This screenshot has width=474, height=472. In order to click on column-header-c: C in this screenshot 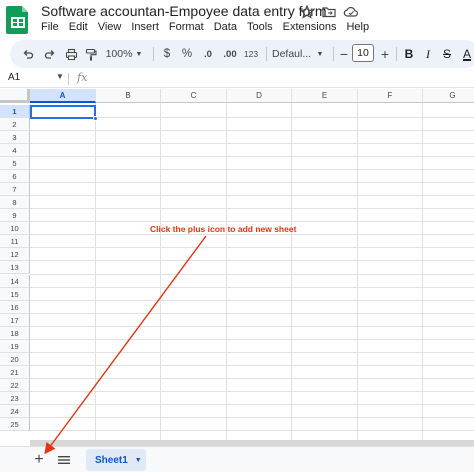, I will do `click(194, 96)`.